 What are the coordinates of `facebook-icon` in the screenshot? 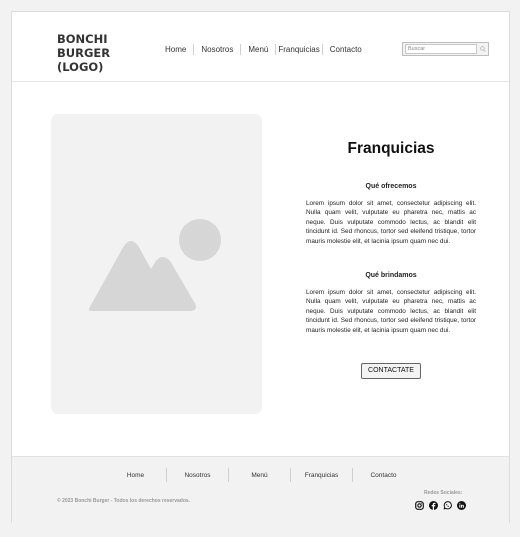 It's located at (433, 505).